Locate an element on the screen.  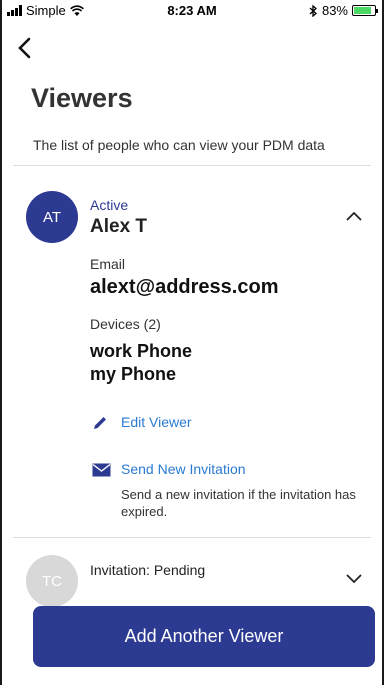
devices-label: Devices (2) is located at coordinates (125, 324).